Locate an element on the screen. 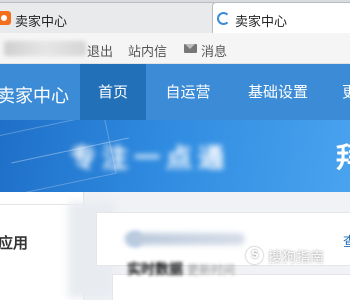 The width and height of the screenshot is (350, 300). taobao-favicon-icon is located at coordinates (5, 18).